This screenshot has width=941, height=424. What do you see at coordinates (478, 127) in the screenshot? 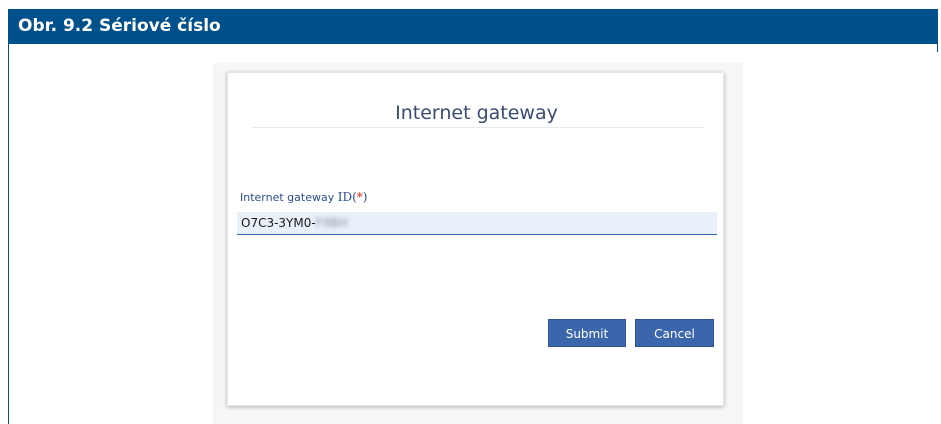
I see `title-divider` at bounding box center [478, 127].